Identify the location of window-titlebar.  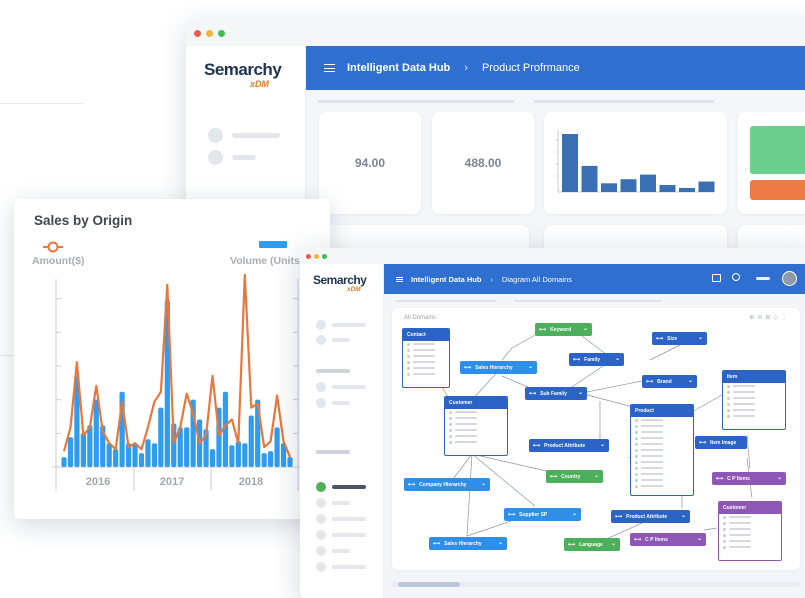
(495, 33).